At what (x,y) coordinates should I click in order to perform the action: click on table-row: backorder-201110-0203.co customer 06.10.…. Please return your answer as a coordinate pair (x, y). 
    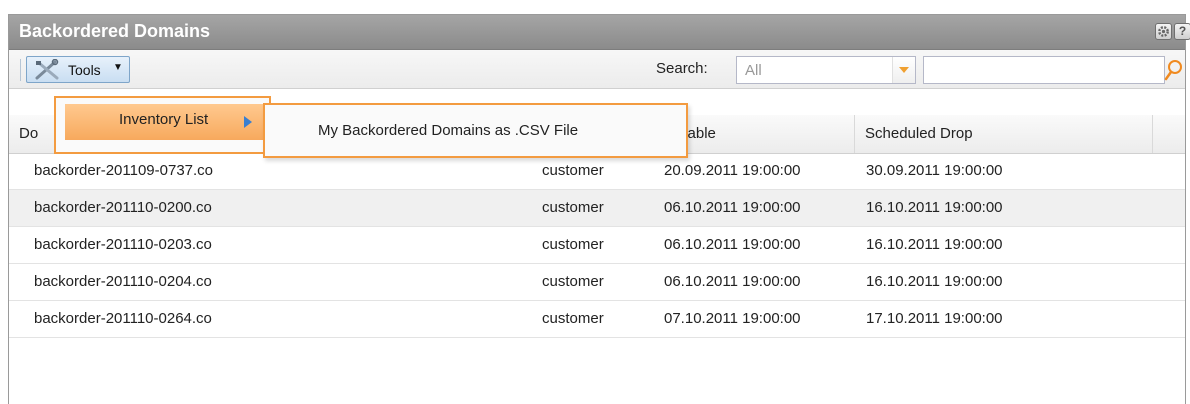
    Looking at the image, I should click on (597, 245).